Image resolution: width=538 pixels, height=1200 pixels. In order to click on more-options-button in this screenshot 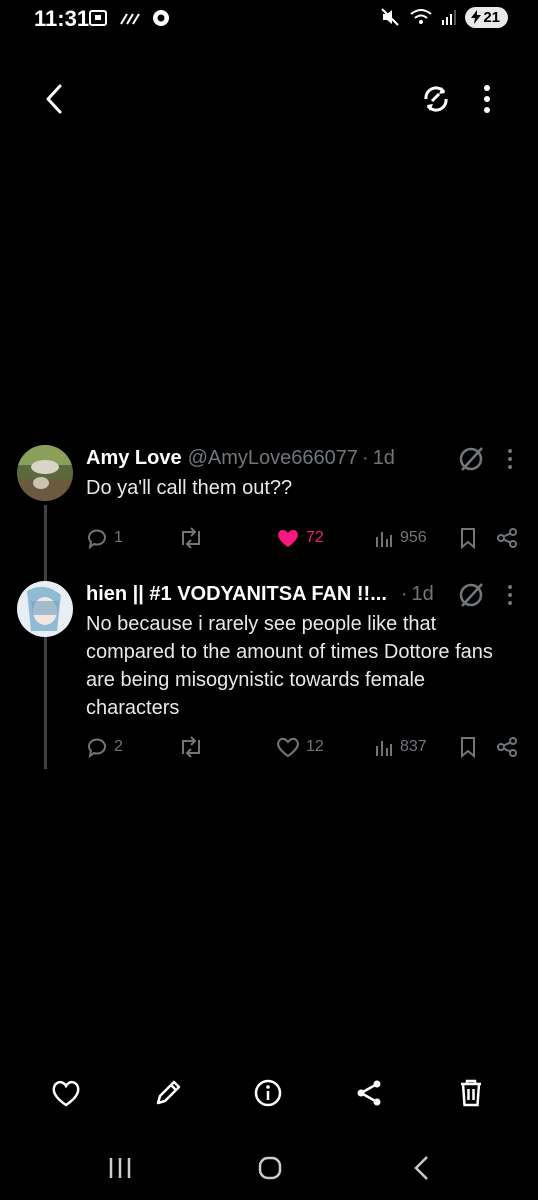, I will do `click(487, 99)`.